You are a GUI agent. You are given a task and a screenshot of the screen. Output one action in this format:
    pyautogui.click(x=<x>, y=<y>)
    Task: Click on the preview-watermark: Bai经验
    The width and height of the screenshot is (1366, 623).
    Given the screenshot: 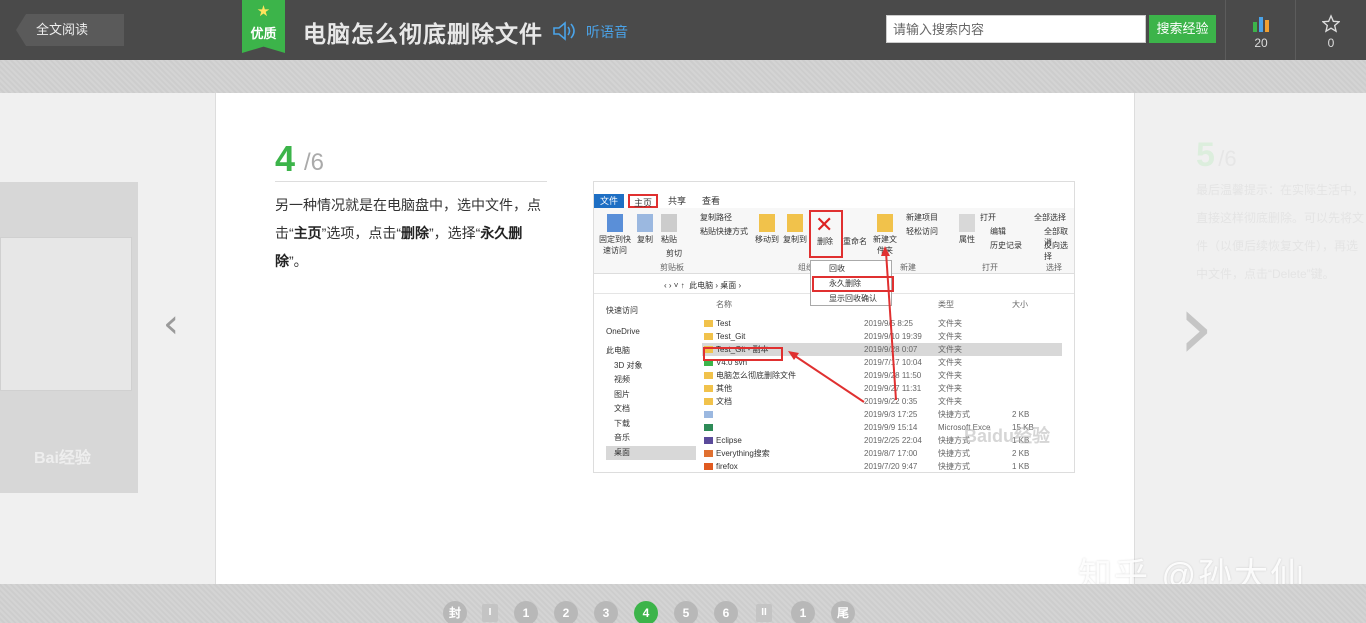 What is the action you would take?
    pyautogui.click(x=62, y=458)
    